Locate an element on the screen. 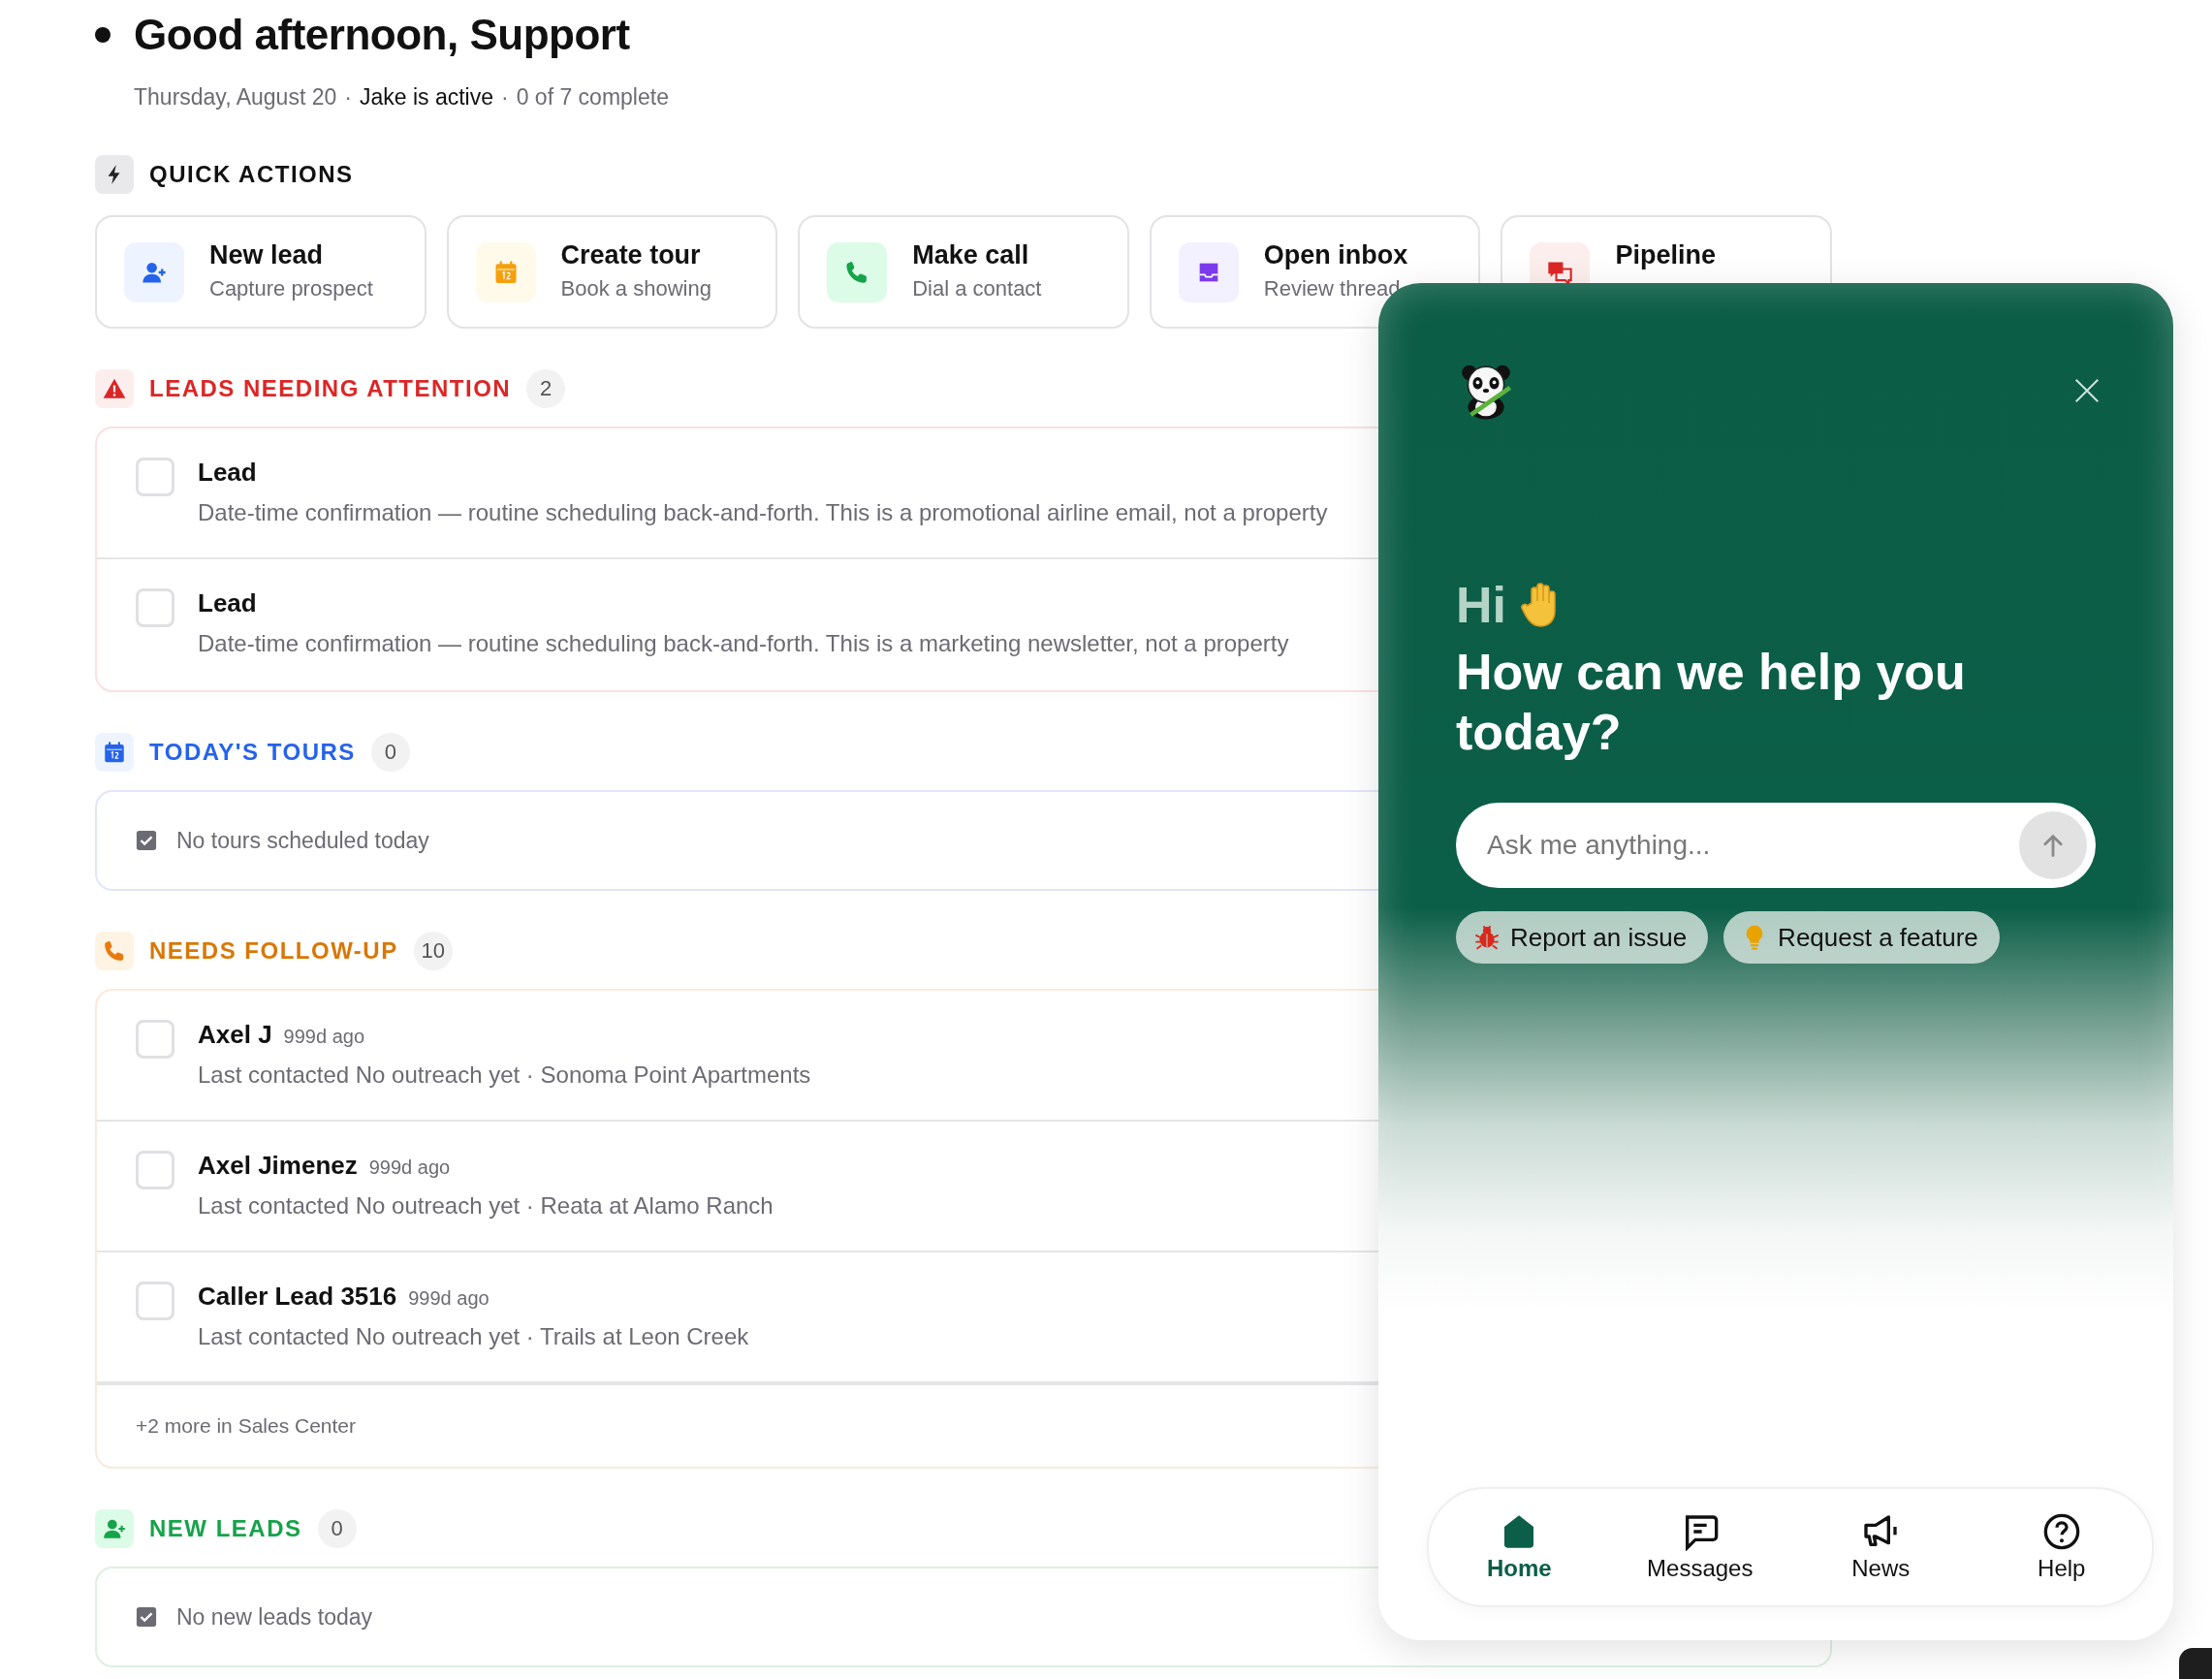  lead-name: Axel J is located at coordinates (235, 1035).